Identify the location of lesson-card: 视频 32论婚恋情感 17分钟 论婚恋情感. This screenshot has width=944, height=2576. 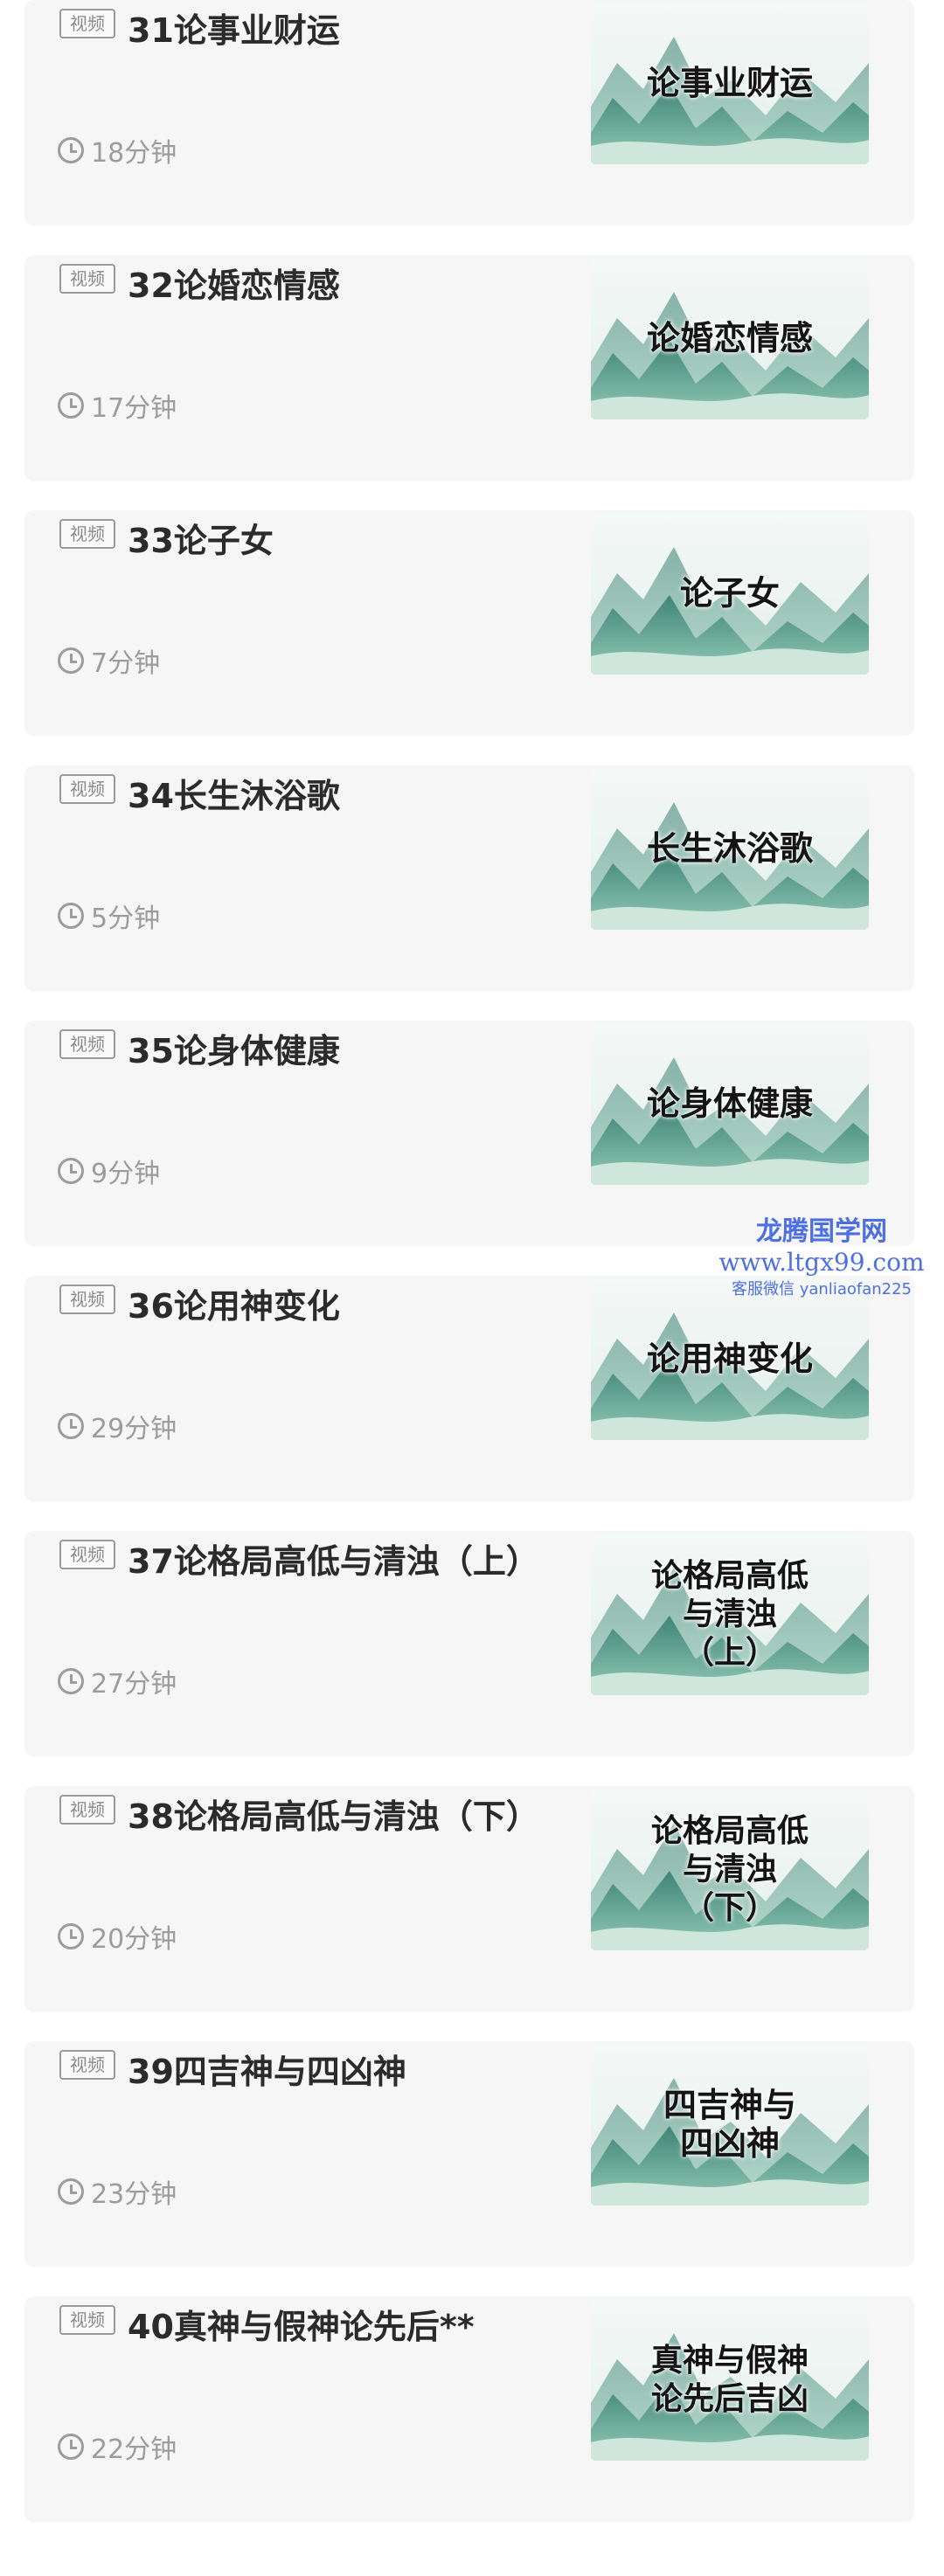
(469, 368).